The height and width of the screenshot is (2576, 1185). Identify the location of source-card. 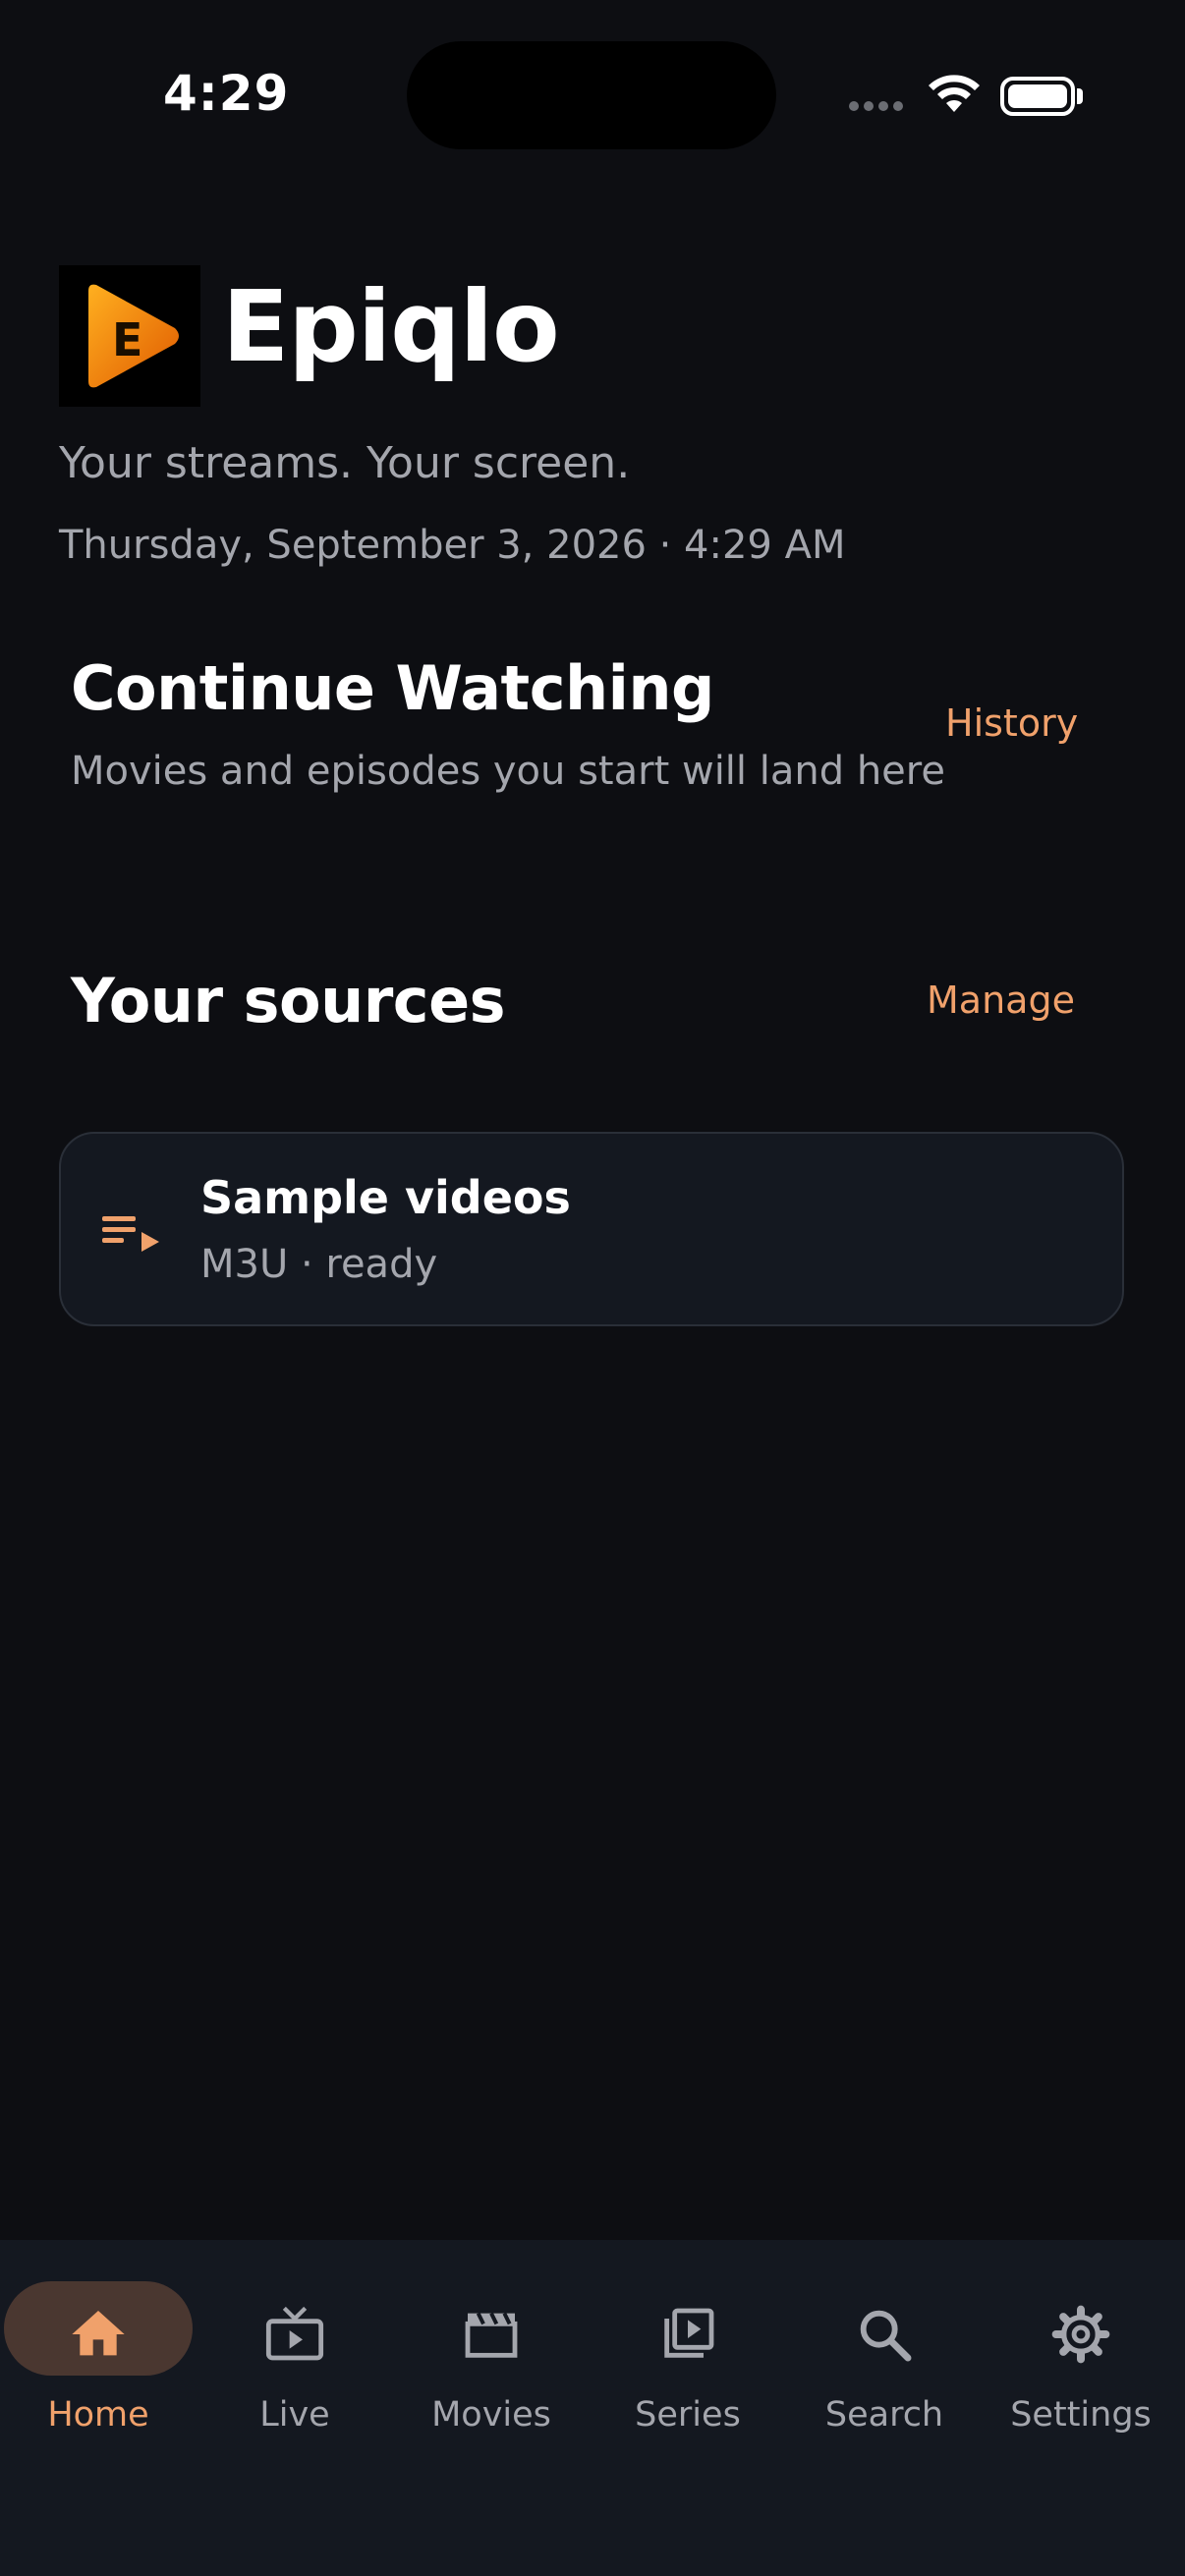
(592, 1229).